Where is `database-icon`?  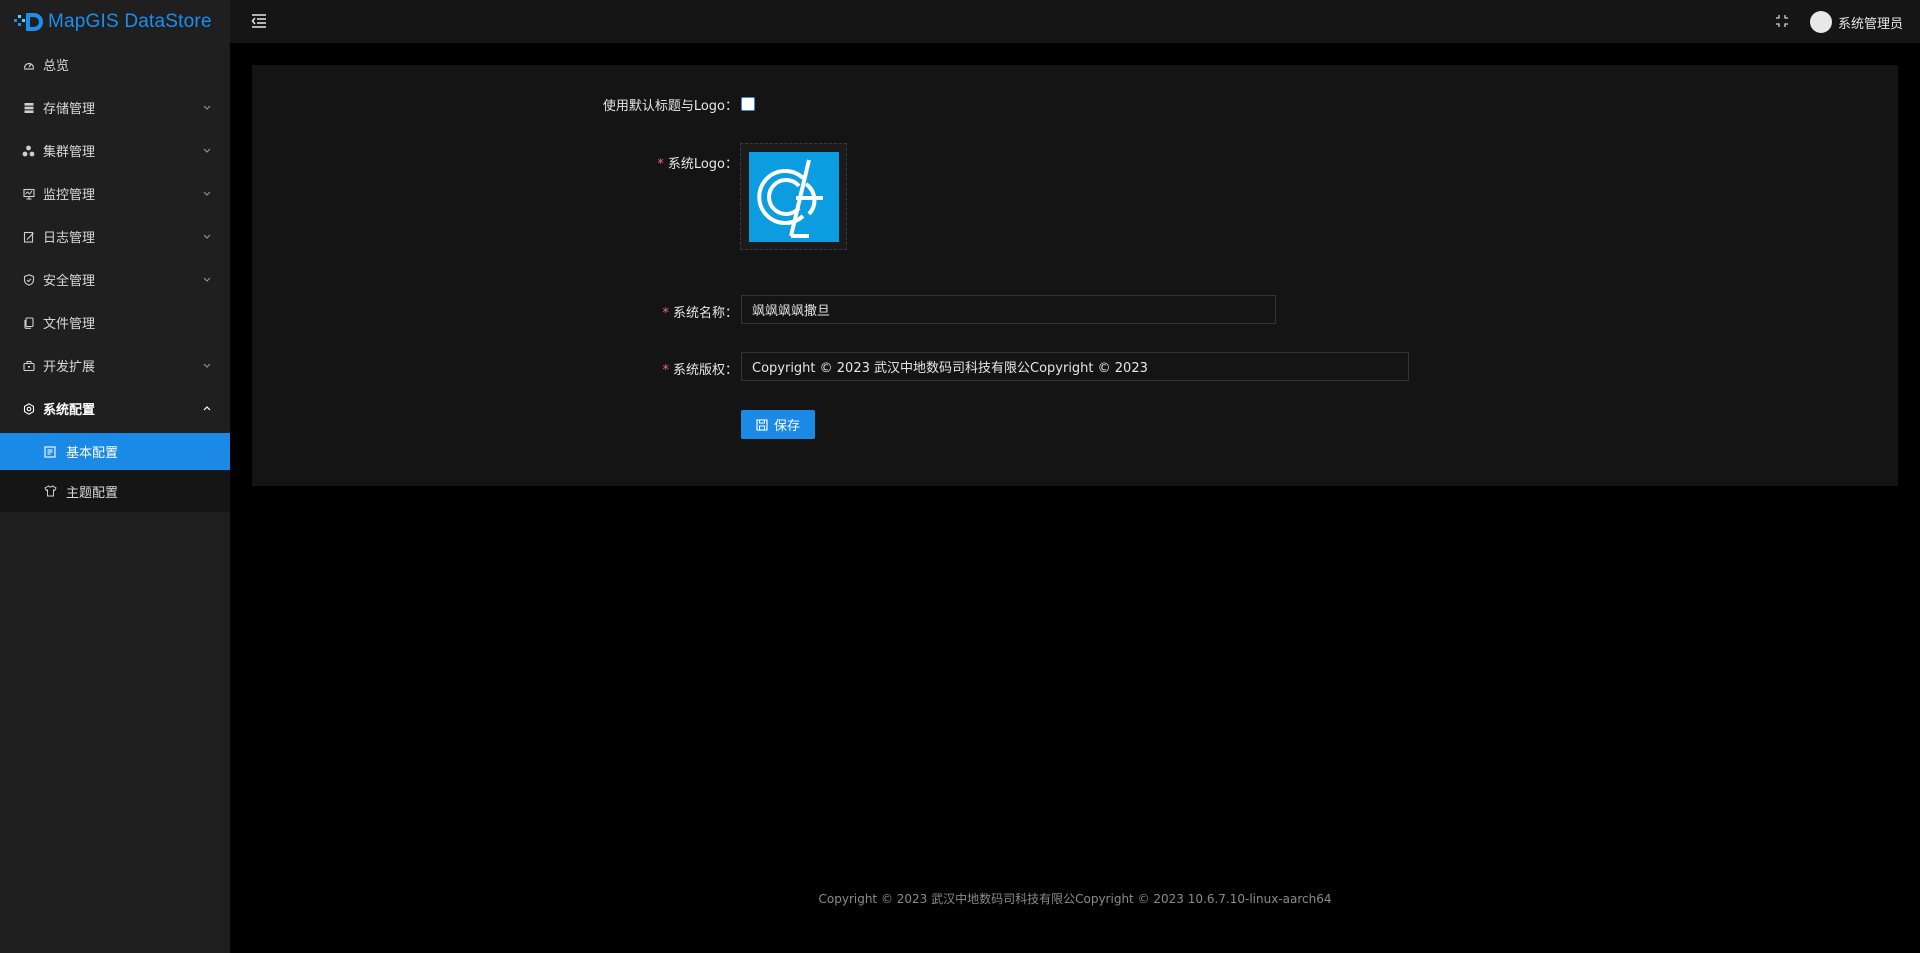 database-icon is located at coordinates (28, 107).